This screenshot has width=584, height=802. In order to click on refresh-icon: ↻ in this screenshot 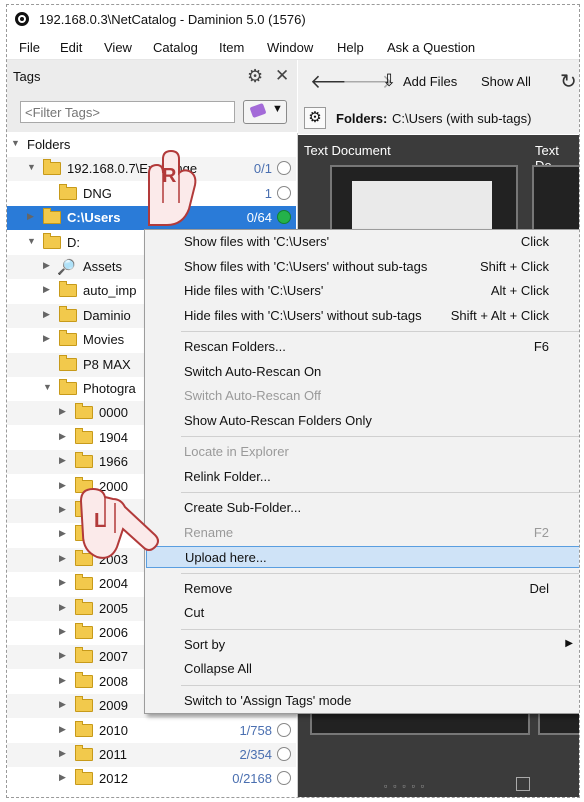, I will do `click(568, 81)`.